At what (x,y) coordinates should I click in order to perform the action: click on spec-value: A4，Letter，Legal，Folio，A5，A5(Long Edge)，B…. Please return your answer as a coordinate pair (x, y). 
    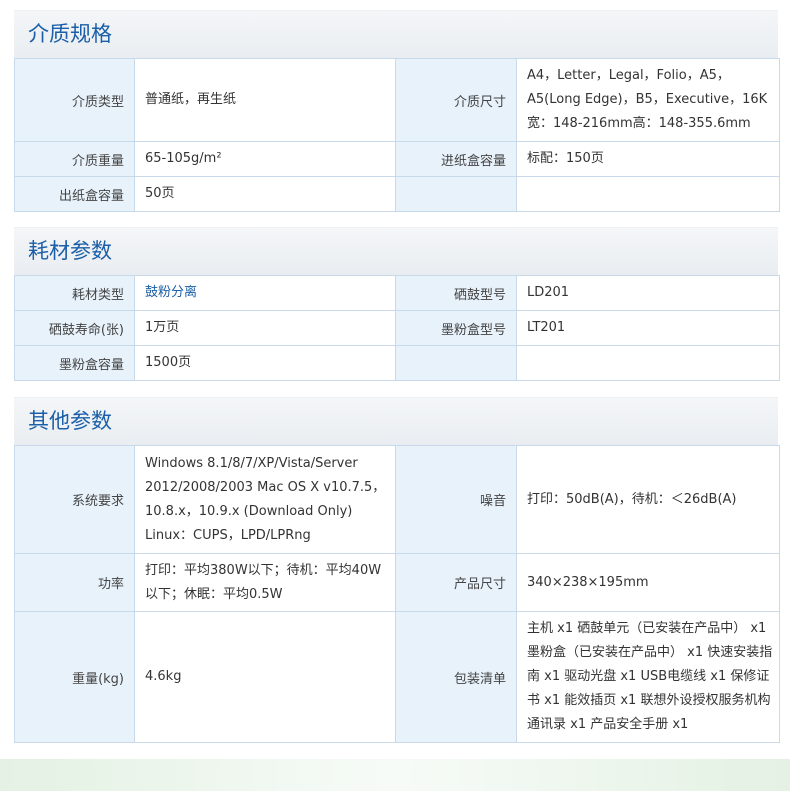
    Looking at the image, I should click on (648, 100).